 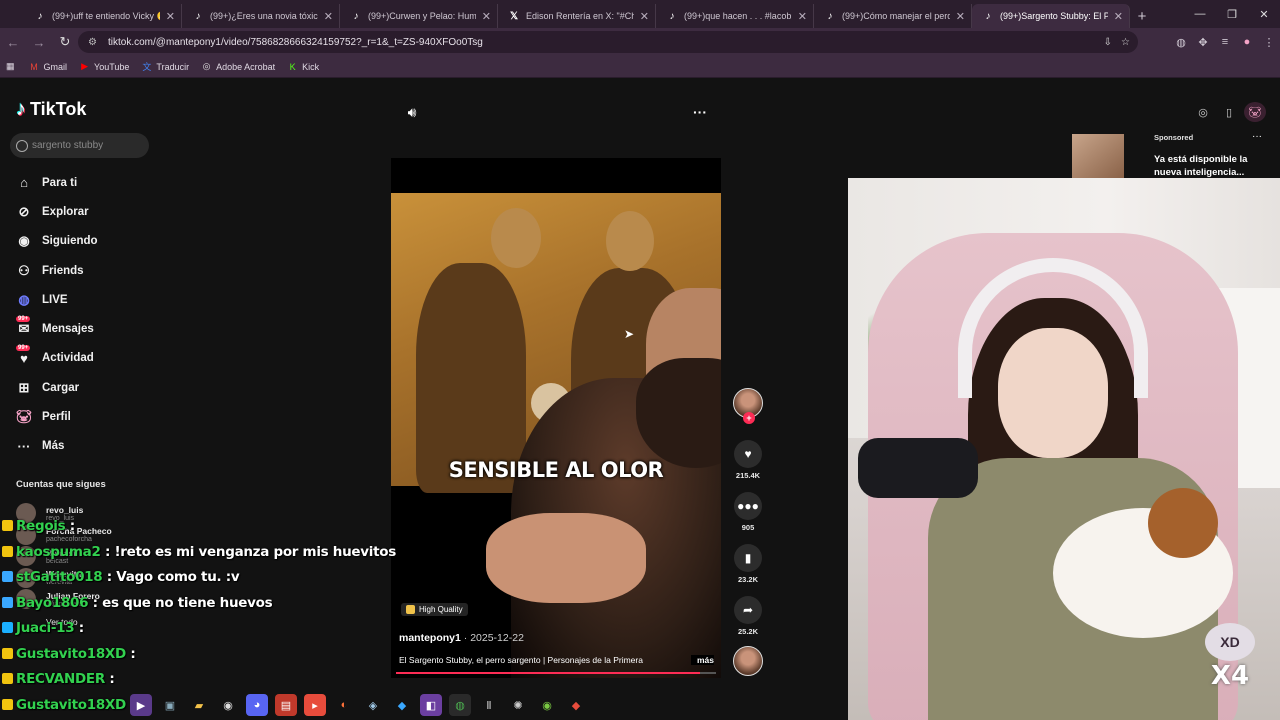 What do you see at coordinates (24, 299) in the screenshot?
I see `live-icon: ◍` at bounding box center [24, 299].